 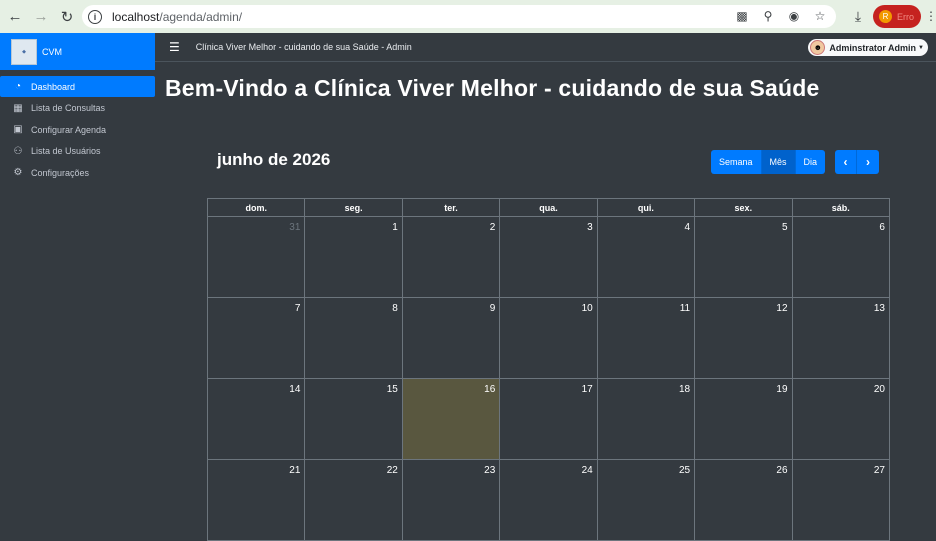 I want to click on url-text: localhost/agenda/admin/, so click(x=177, y=17).